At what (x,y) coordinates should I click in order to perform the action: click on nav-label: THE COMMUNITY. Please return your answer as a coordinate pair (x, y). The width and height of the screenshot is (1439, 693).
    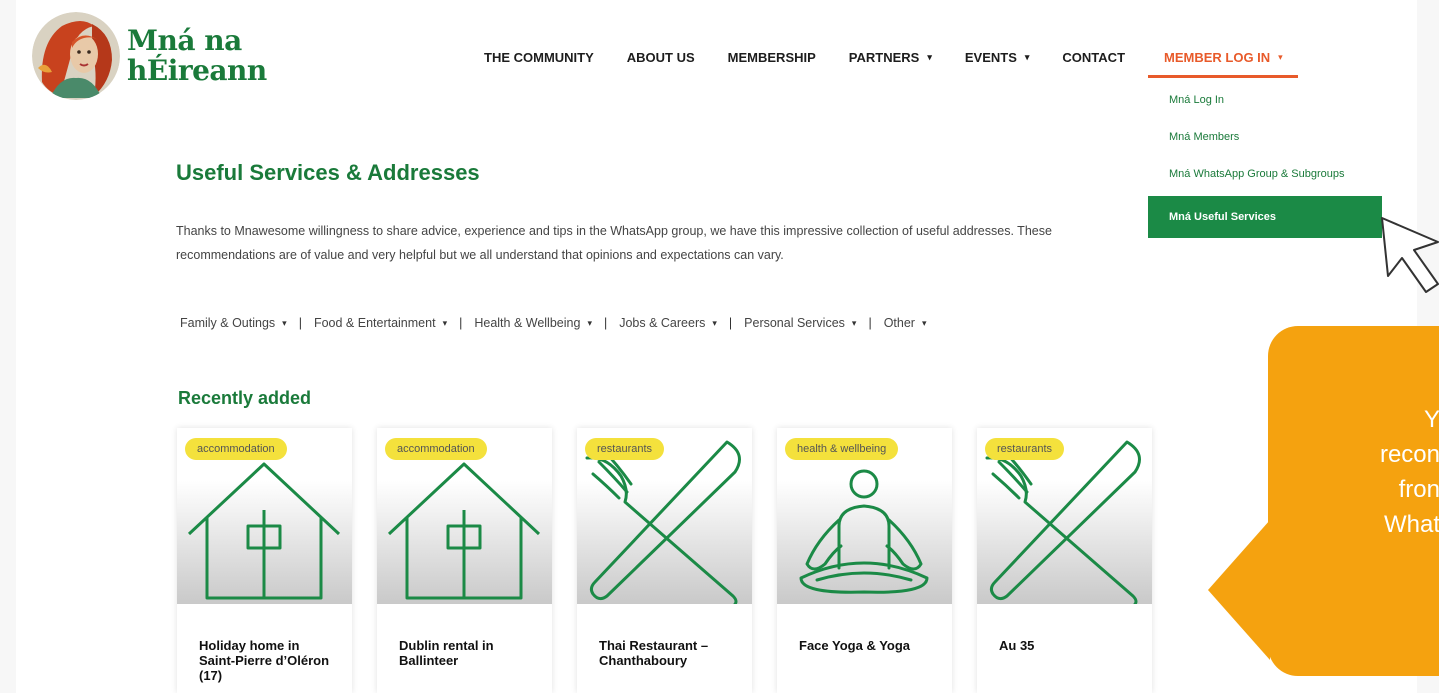
    Looking at the image, I should click on (539, 57).